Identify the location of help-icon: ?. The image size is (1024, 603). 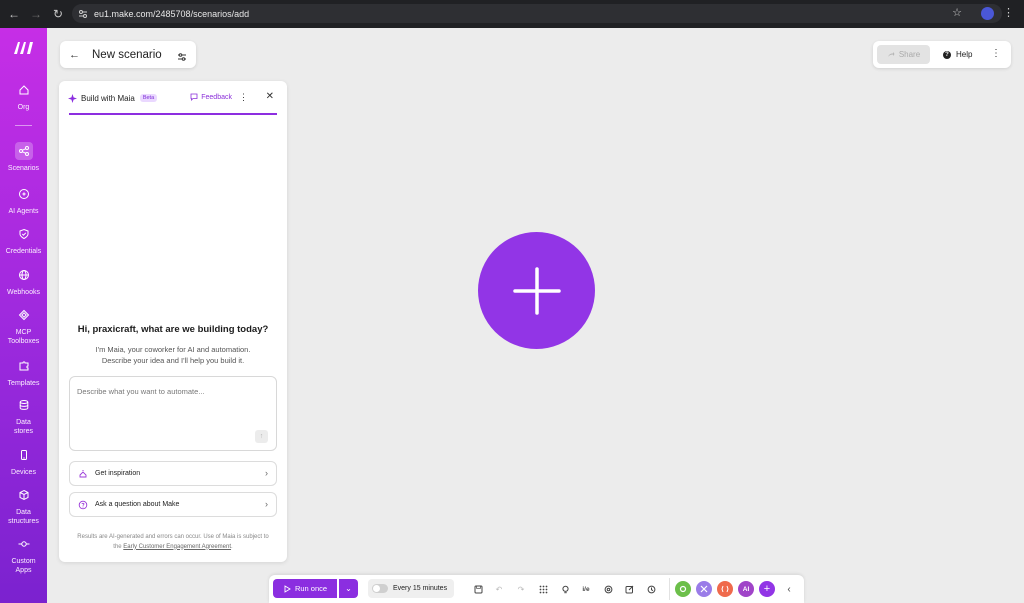
(947, 54).